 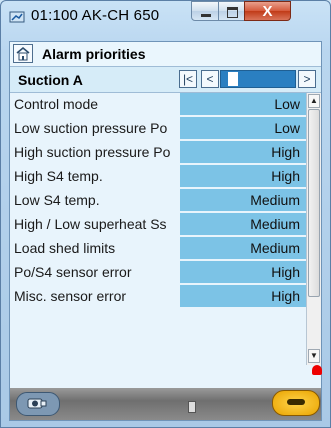 What do you see at coordinates (158, 177) in the screenshot?
I see `list-item: High S4 temp. High` at bounding box center [158, 177].